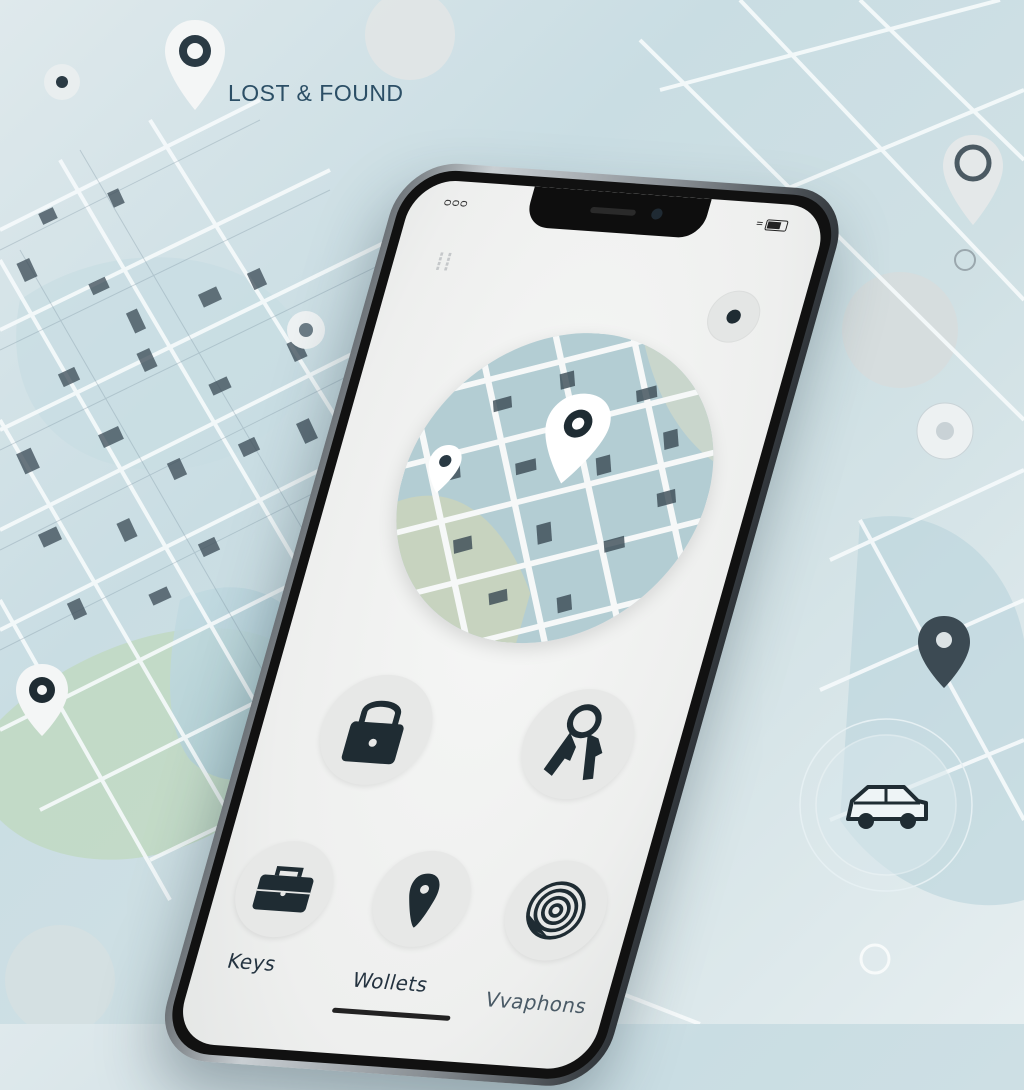  Describe the element at coordinates (316, 93) in the screenshot. I see `app-title: LOST & FOUND` at that location.